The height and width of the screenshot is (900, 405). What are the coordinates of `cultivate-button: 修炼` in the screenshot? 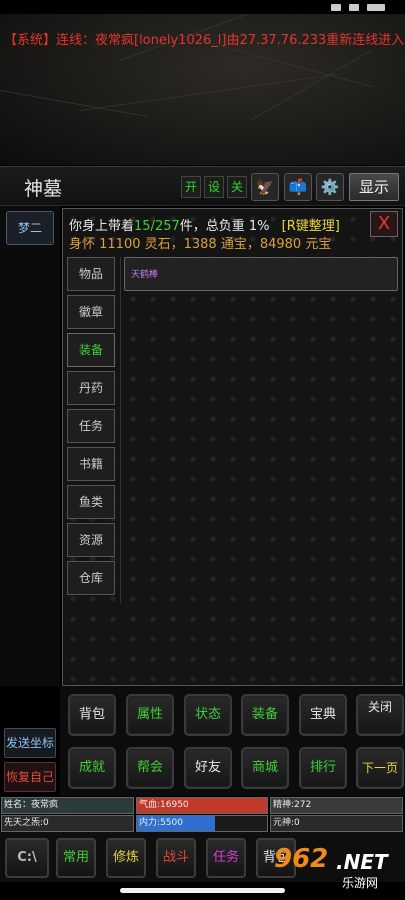 It's located at (126, 858).